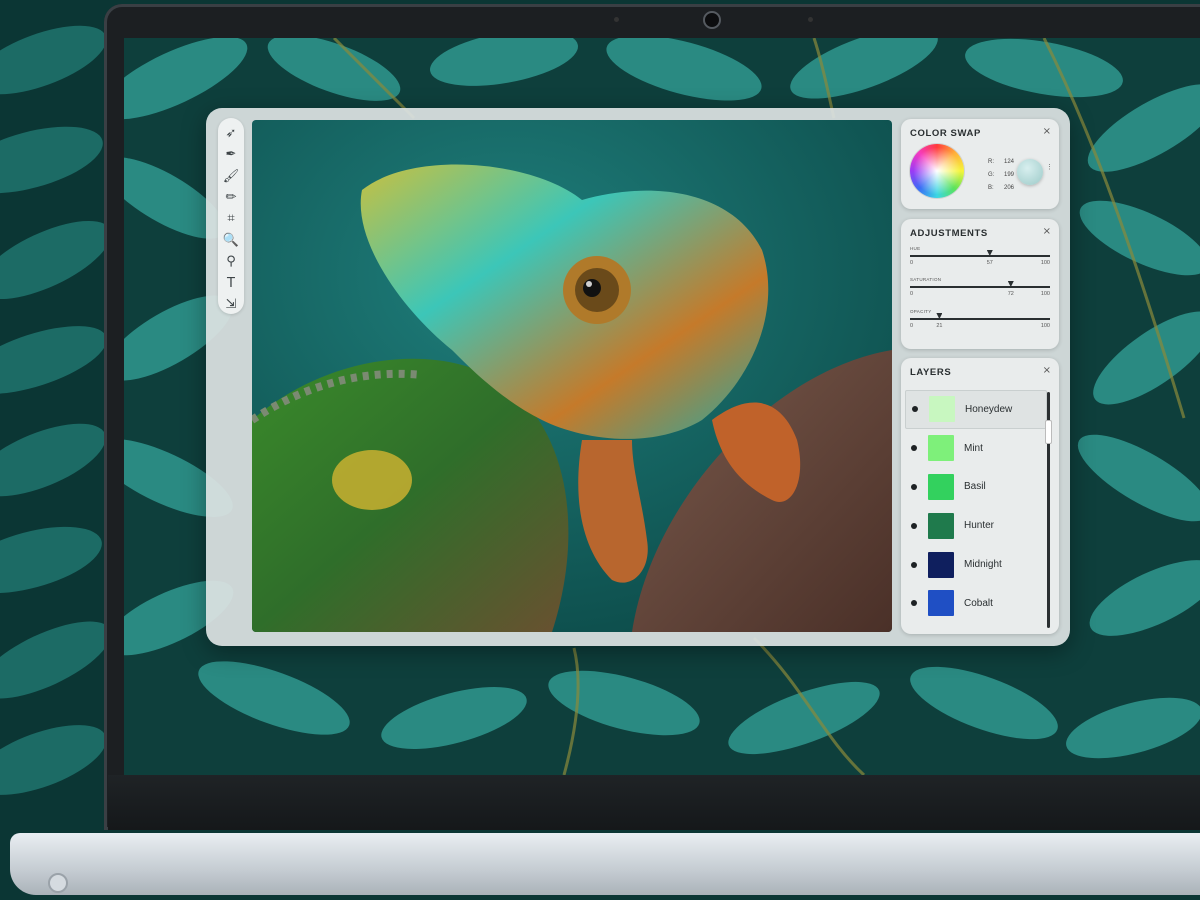  I want to click on b-value: 206, so click(1008, 188).